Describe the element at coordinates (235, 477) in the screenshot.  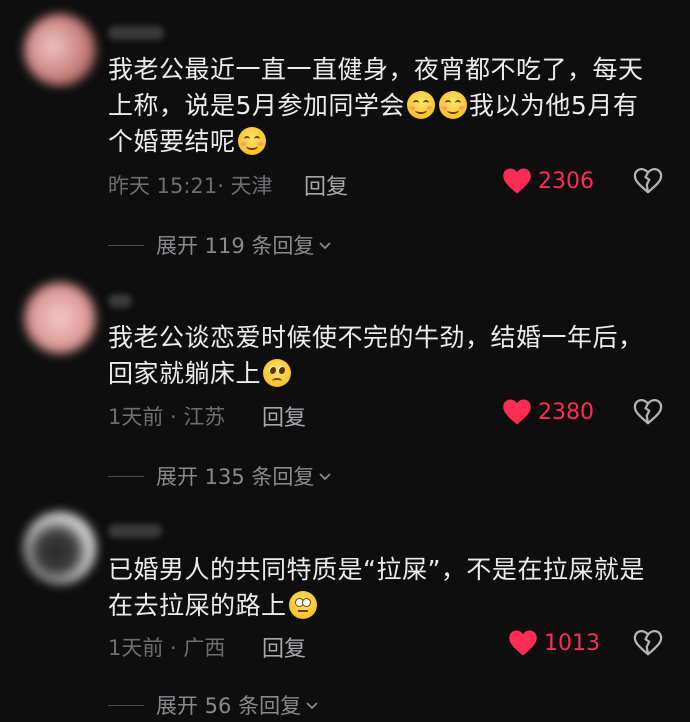
I see `expand-replies-label: 展开 135 条回复` at that location.